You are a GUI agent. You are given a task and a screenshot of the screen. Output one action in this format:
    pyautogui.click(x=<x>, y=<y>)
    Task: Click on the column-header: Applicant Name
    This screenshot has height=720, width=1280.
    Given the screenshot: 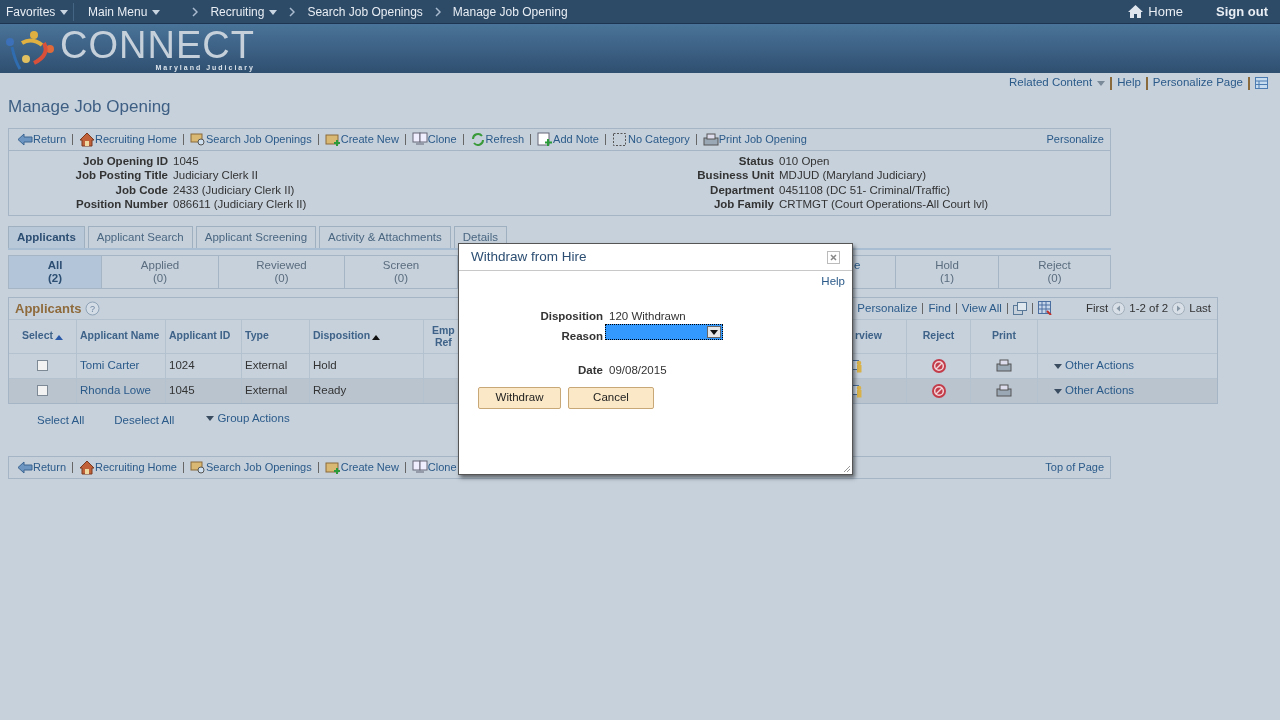 What is the action you would take?
    pyautogui.click(x=120, y=336)
    